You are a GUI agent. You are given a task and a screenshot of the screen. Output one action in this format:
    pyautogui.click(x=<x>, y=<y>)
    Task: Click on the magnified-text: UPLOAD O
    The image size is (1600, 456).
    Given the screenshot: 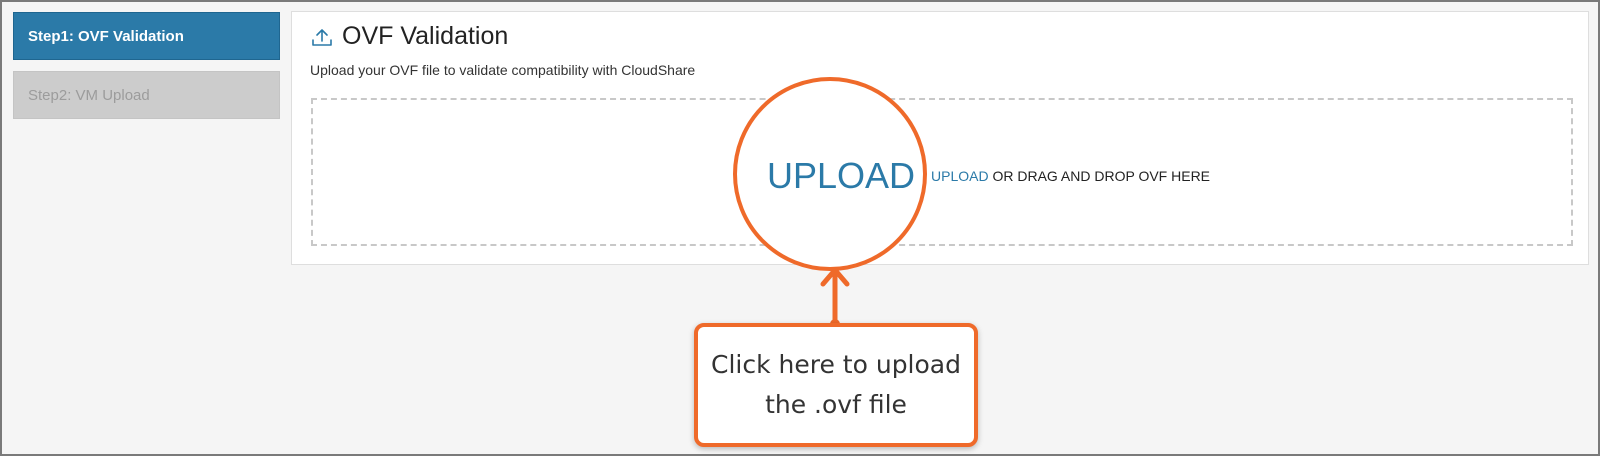 What is the action you would take?
    pyautogui.click(x=845, y=176)
    